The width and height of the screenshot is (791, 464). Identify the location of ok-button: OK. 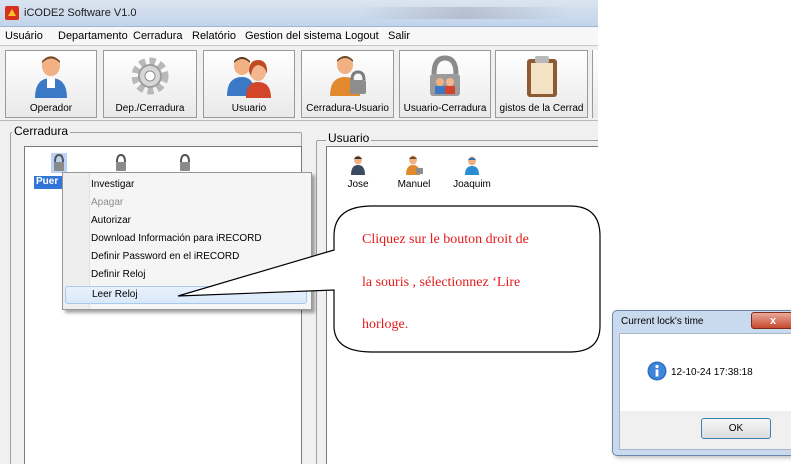
(736, 428).